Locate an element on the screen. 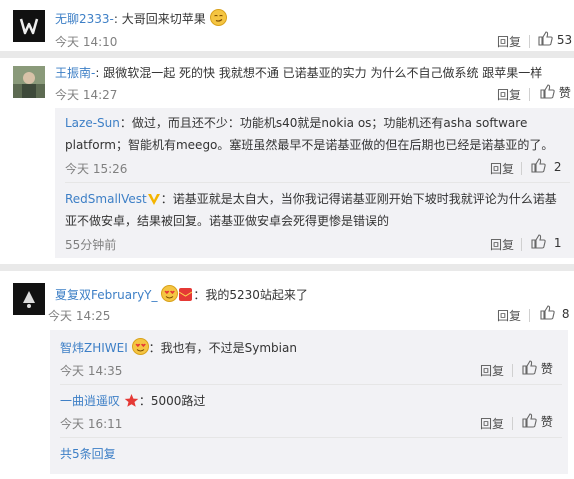  red-star-icon is located at coordinates (131, 402).